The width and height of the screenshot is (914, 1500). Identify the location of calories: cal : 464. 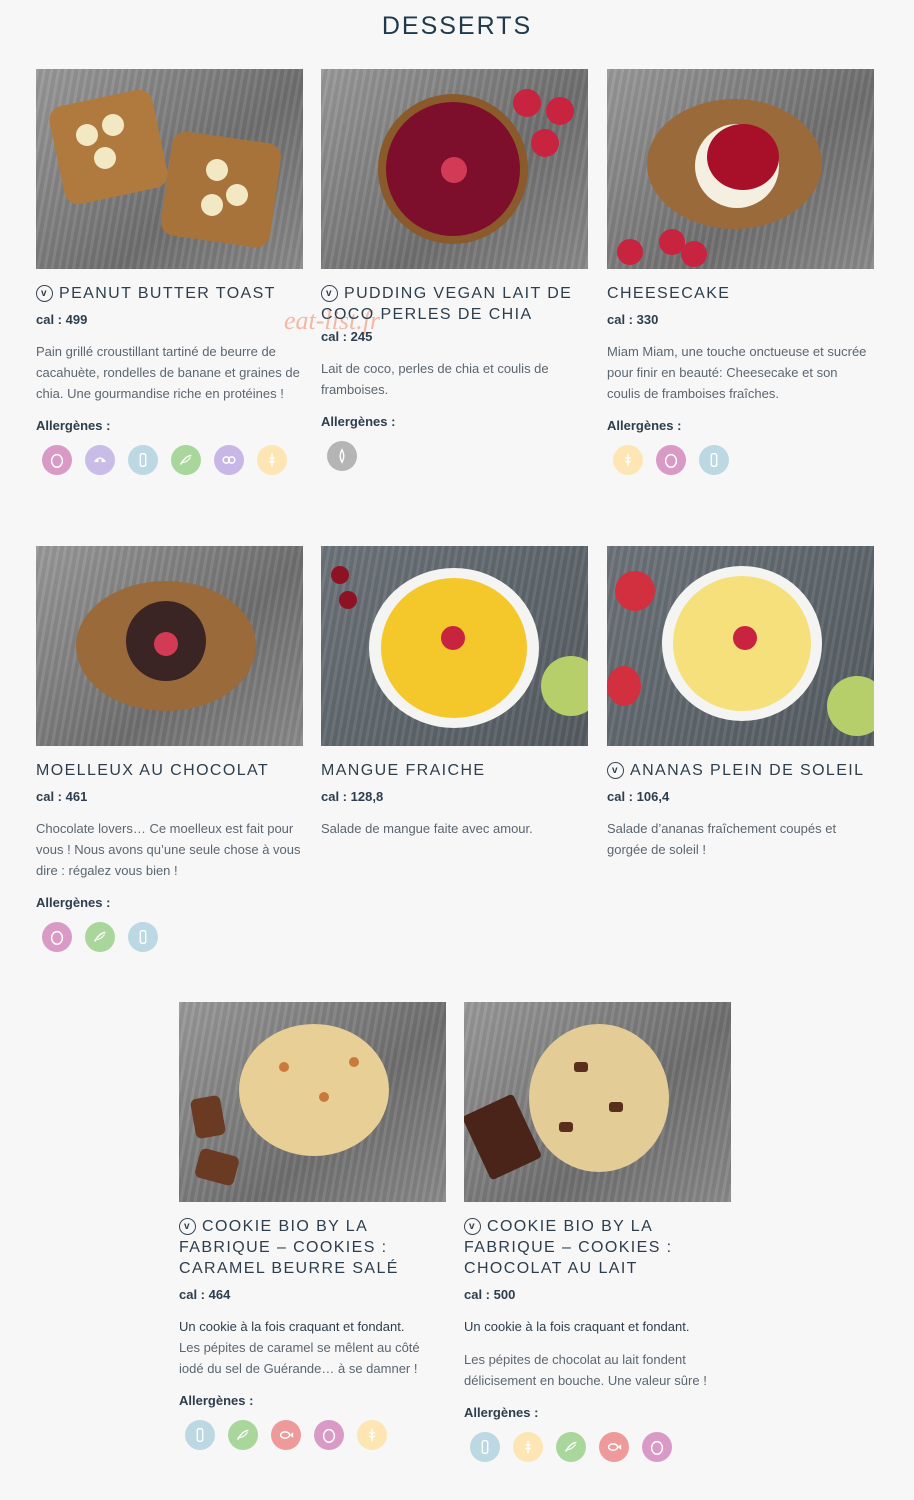
(205, 1294).